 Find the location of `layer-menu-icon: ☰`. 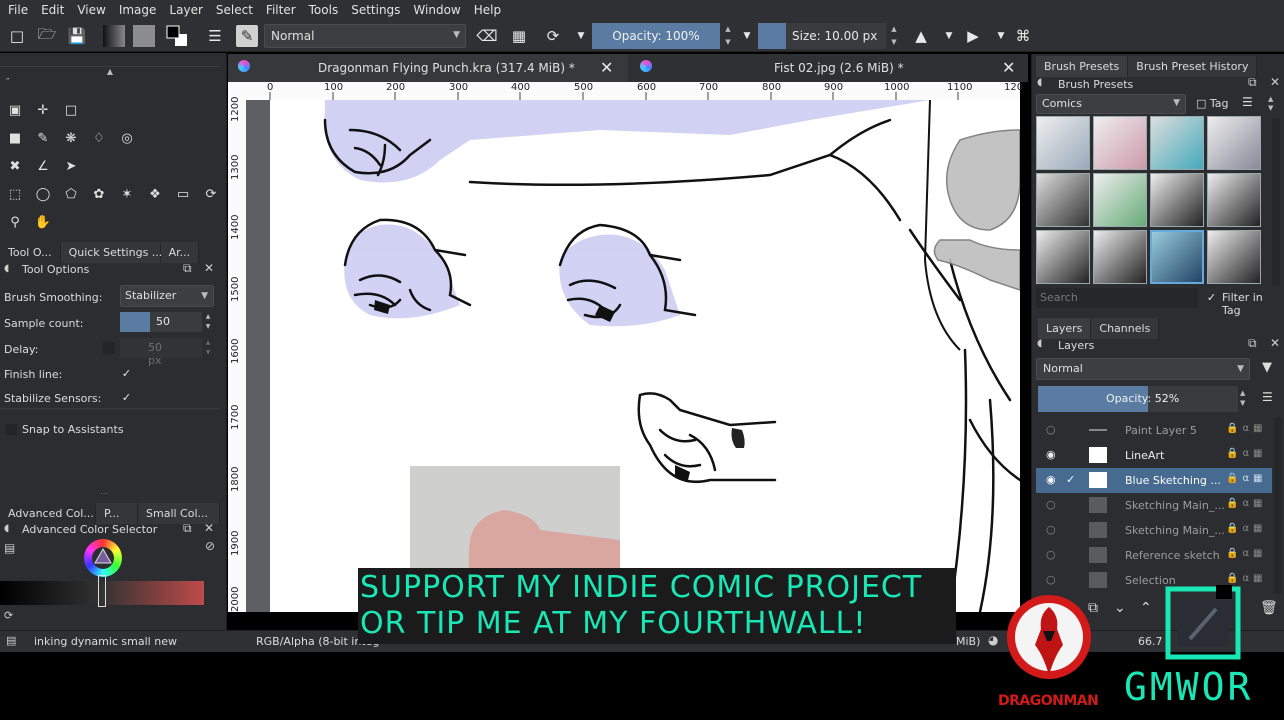

layer-menu-icon: ☰ is located at coordinates (1267, 397).